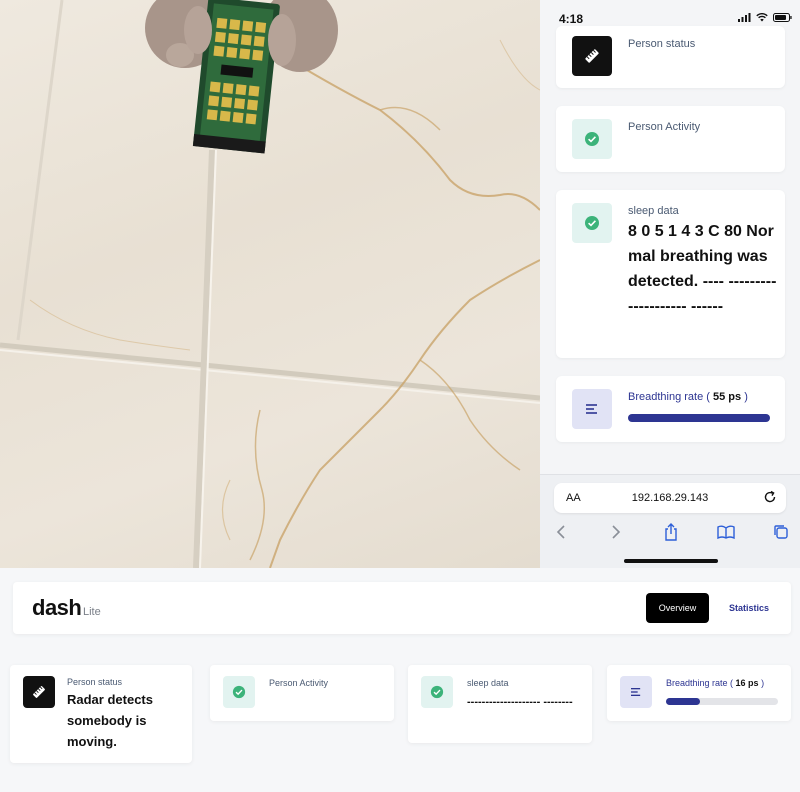 This screenshot has width=800, height=792. What do you see at coordinates (688, 397) in the screenshot?
I see `phone-breathing-label: Breadthing rate ( 55 ps )` at bounding box center [688, 397].